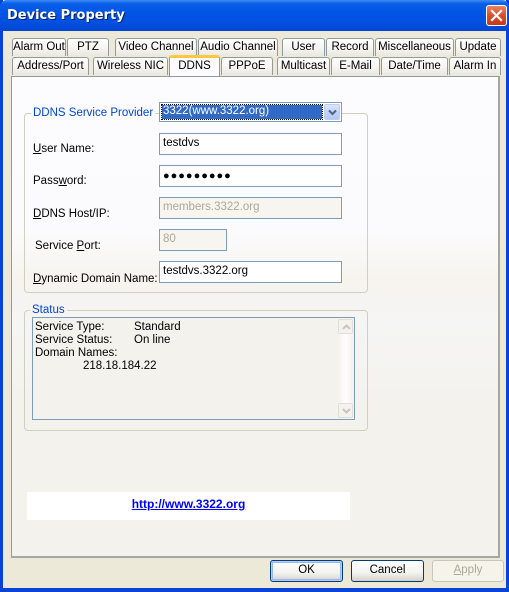 This screenshot has height=592, width=509. What do you see at coordinates (157, 327) in the screenshot?
I see `service-type-value: Standard` at bounding box center [157, 327].